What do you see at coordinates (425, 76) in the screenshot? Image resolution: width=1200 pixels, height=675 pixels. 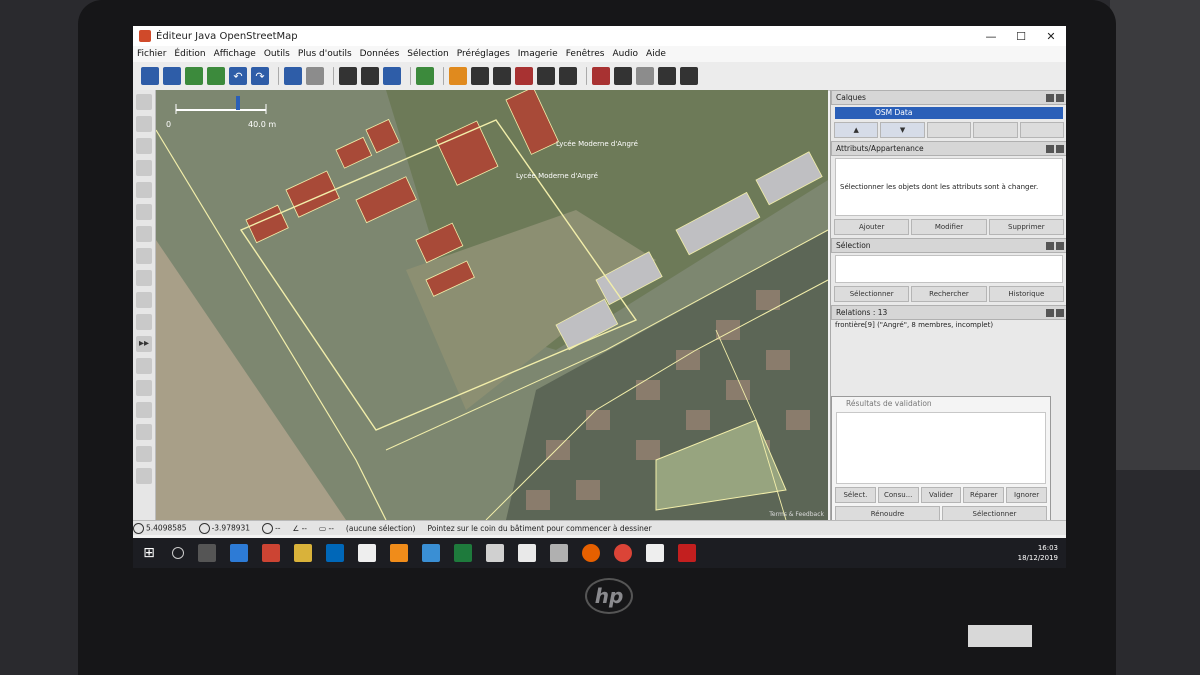 I see `buildings-tool-icon` at bounding box center [425, 76].